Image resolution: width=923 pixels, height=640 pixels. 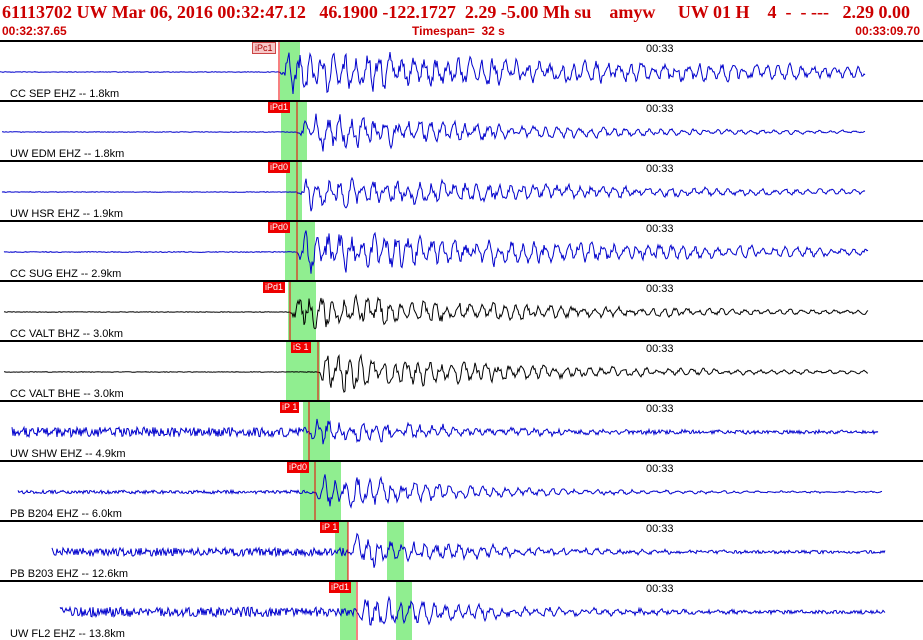 What do you see at coordinates (458, 31) in the screenshot?
I see `timespan-label: Timespan= 32 s` at bounding box center [458, 31].